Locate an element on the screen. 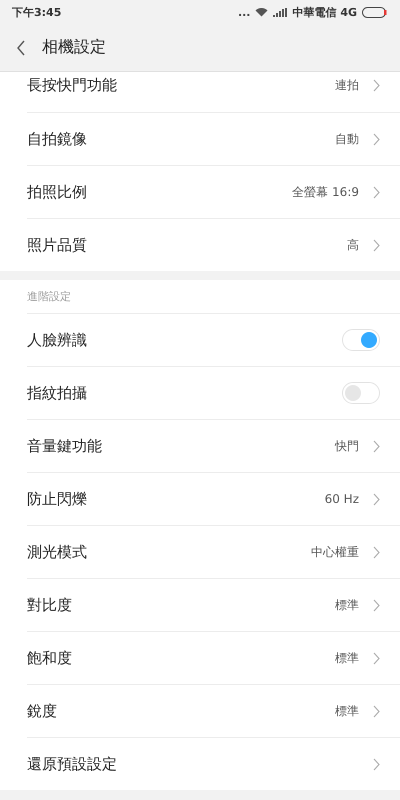 This screenshot has height=800, width=400. back-icon is located at coordinates (21, 48).